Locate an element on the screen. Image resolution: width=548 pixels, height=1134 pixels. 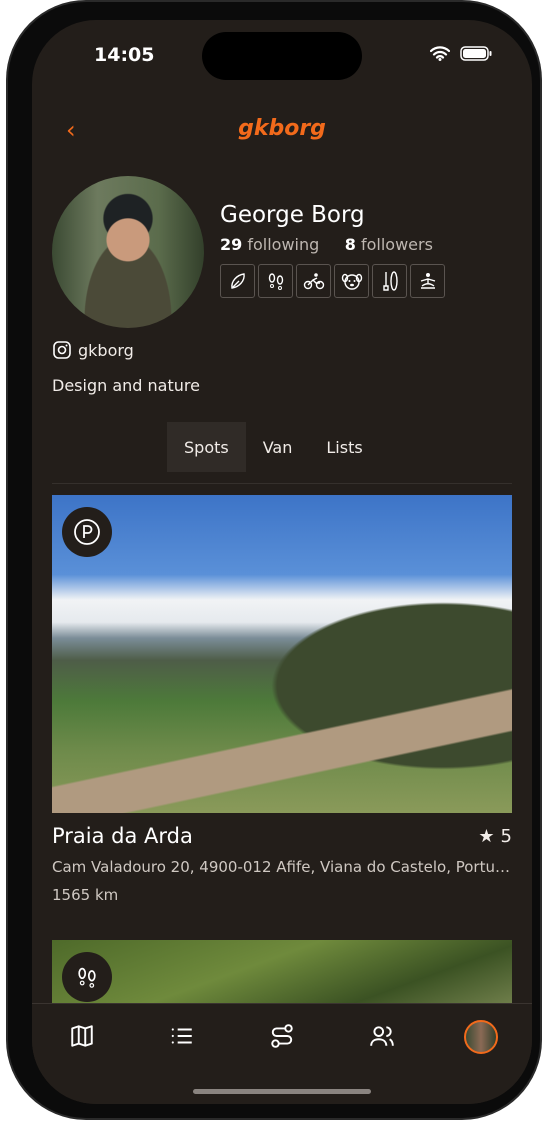
profile-avatar is located at coordinates (128, 252).